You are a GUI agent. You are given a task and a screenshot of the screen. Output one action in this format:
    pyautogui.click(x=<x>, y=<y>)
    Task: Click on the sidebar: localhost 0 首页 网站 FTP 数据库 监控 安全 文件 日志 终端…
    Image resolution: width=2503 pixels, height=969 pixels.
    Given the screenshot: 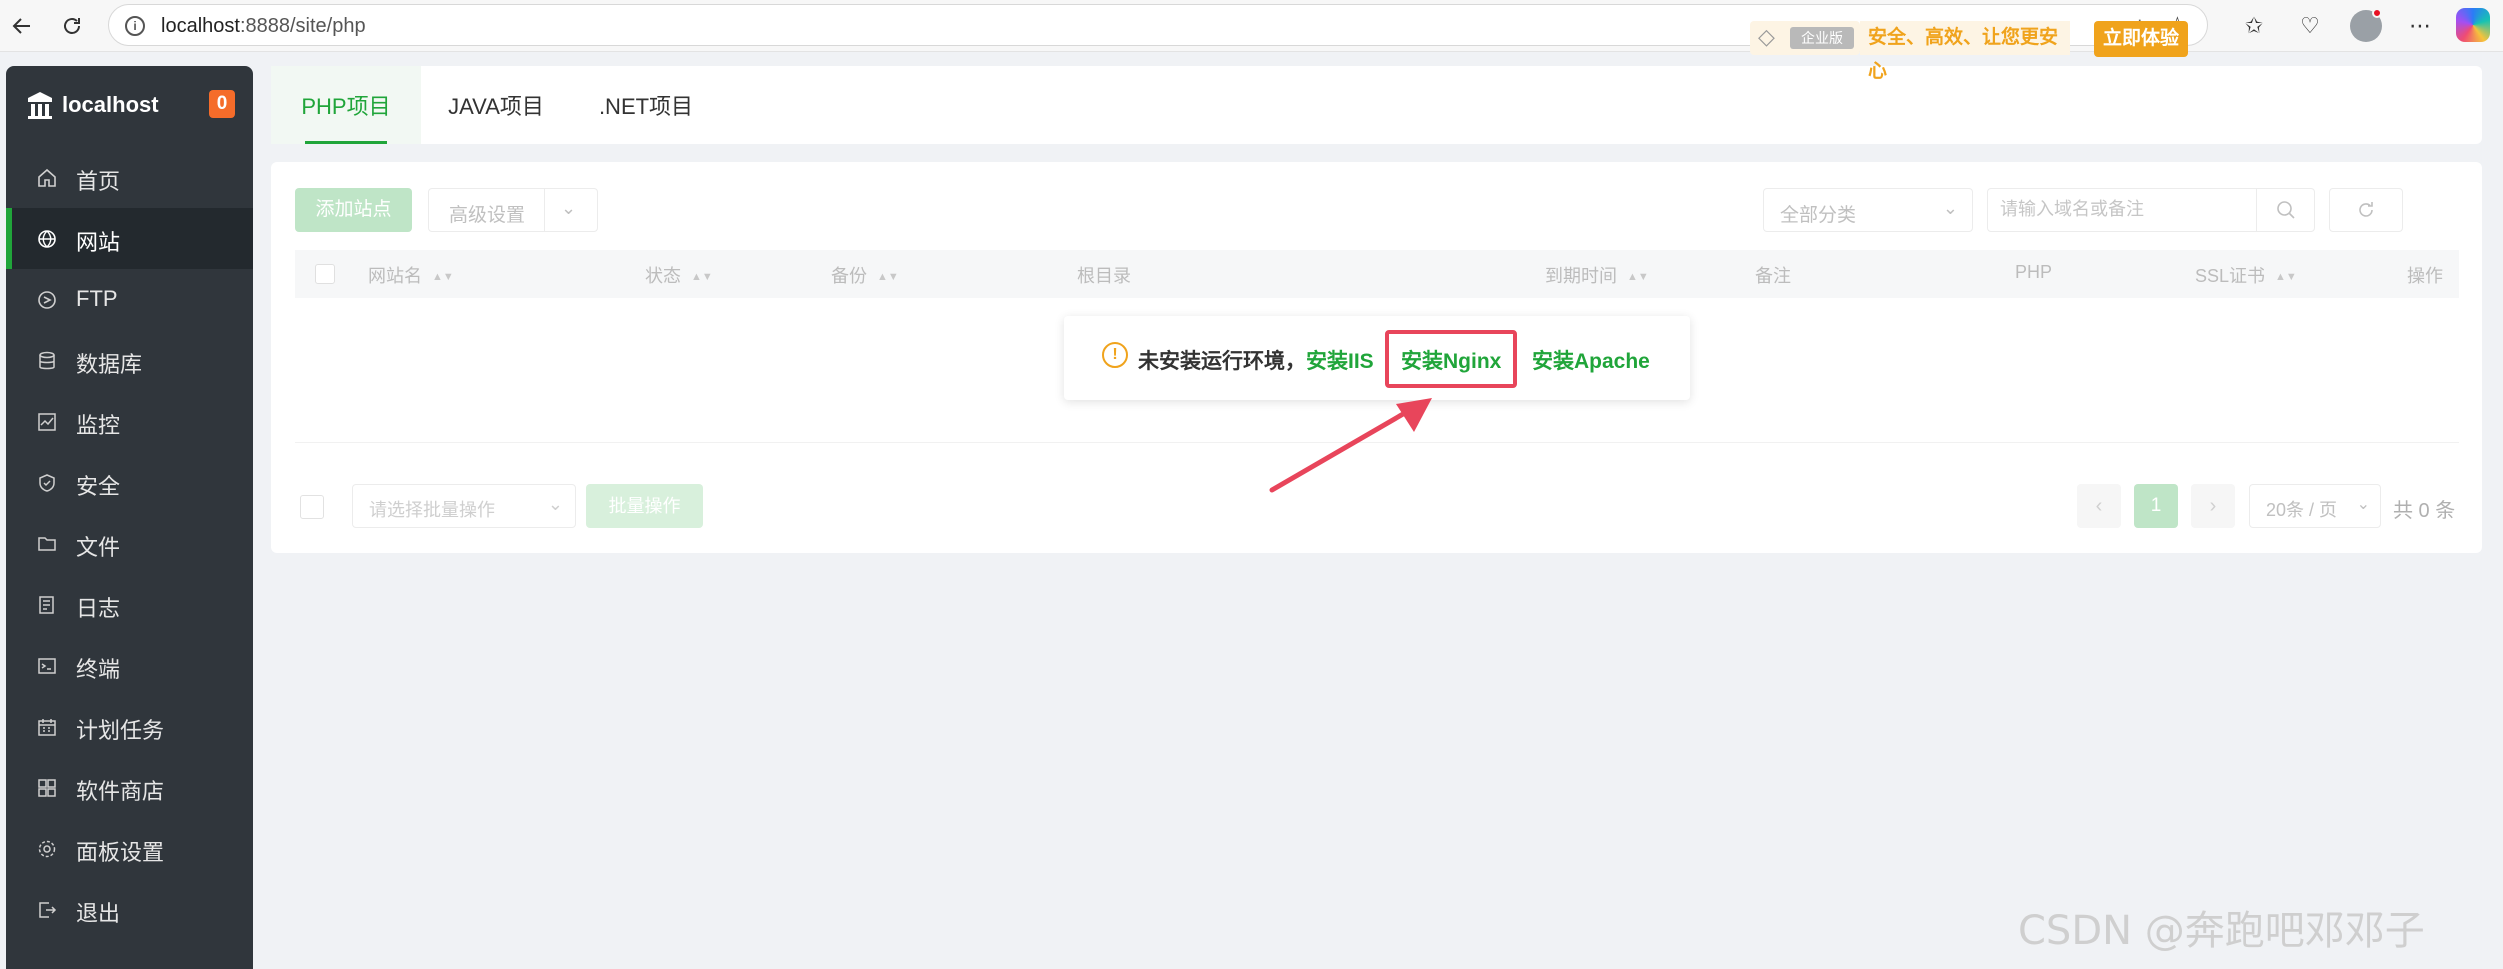 What is the action you would take?
    pyautogui.click(x=129, y=517)
    